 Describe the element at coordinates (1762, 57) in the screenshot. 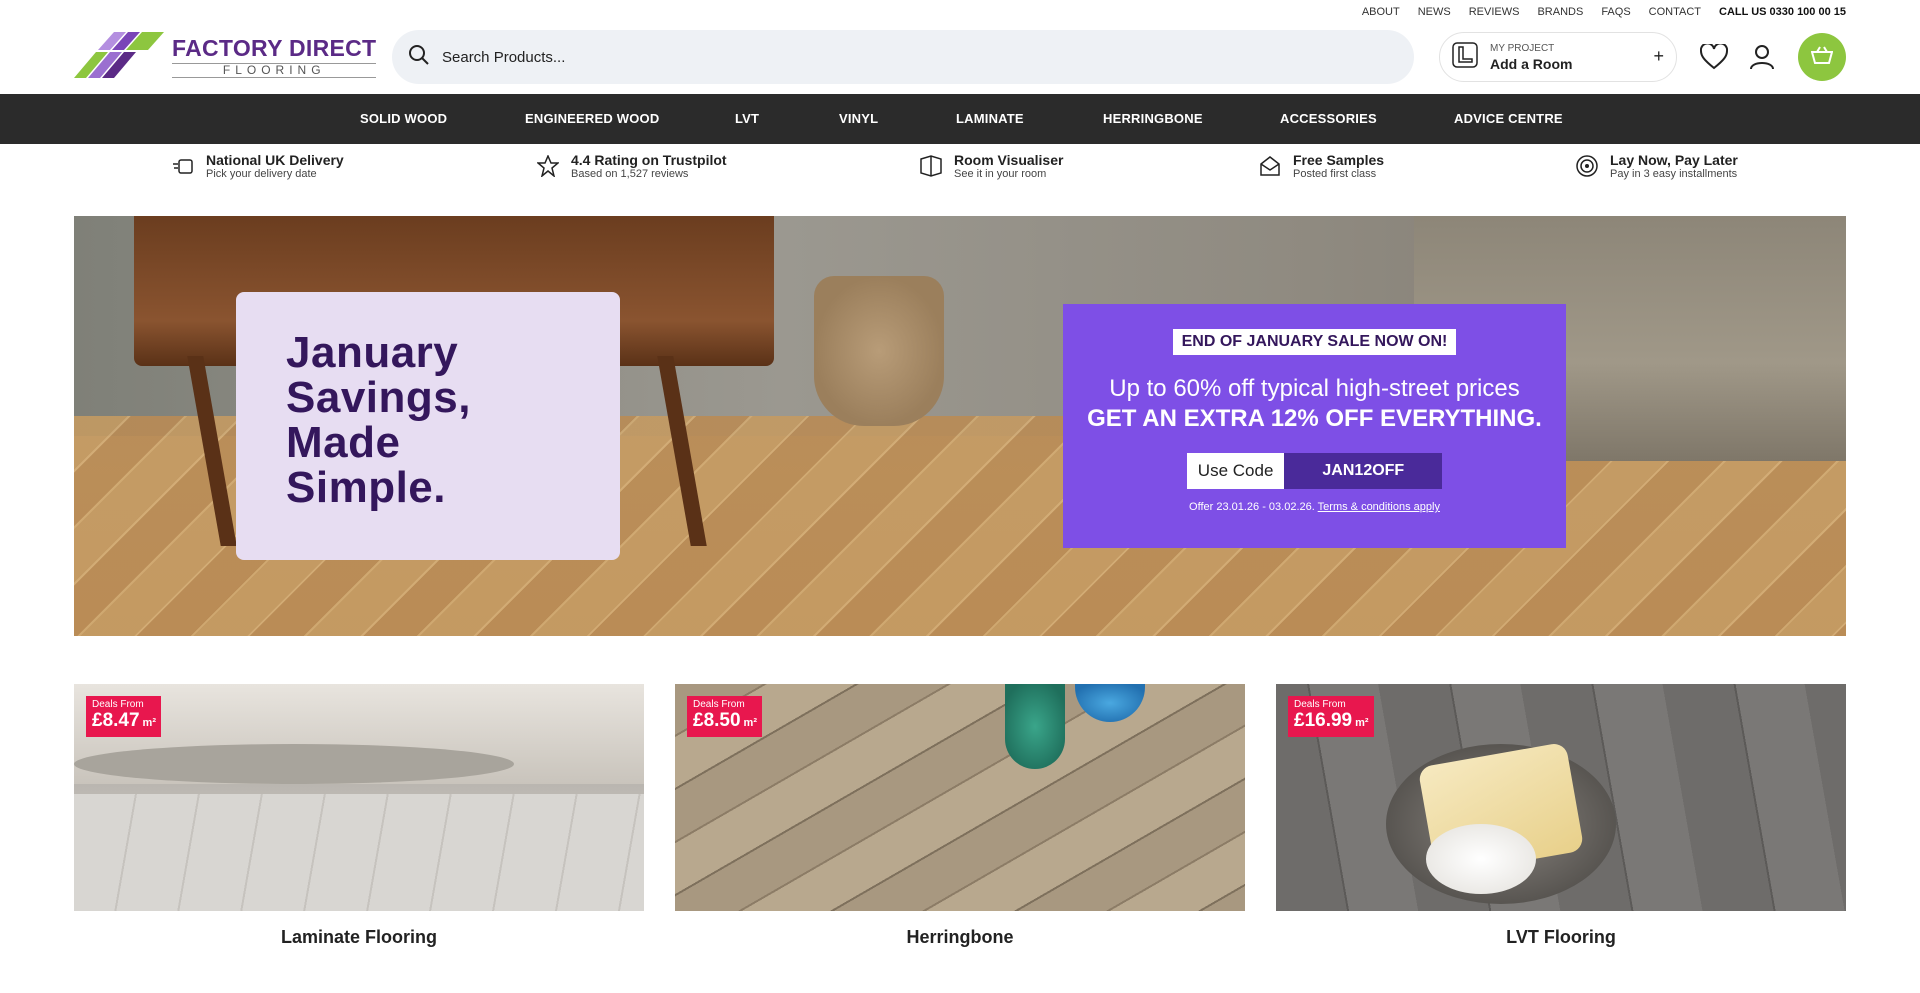

I see `account-icon` at that location.